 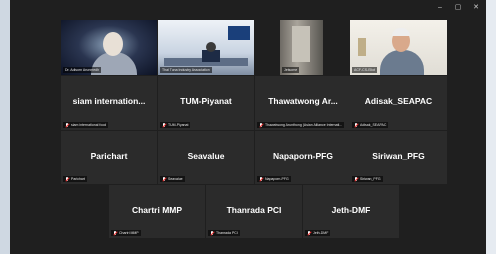 I want to click on participant-name: ACF-CS-Eliot, so click(x=365, y=70).